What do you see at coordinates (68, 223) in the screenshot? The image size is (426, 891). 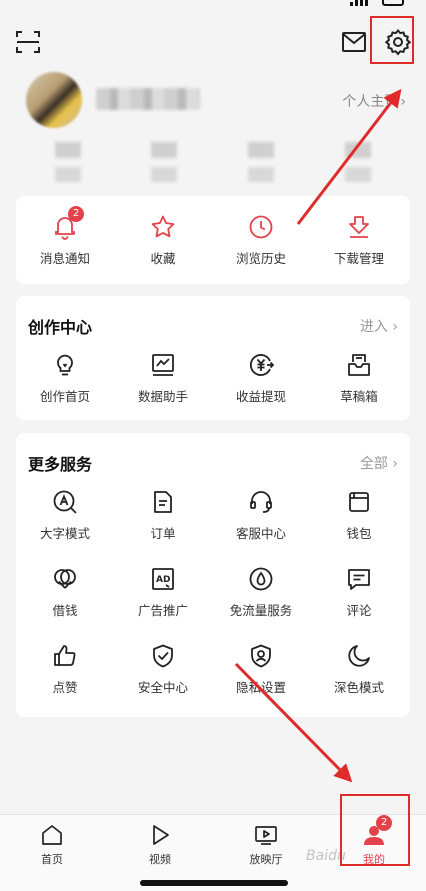 I see `bell-icon: 2` at bounding box center [68, 223].